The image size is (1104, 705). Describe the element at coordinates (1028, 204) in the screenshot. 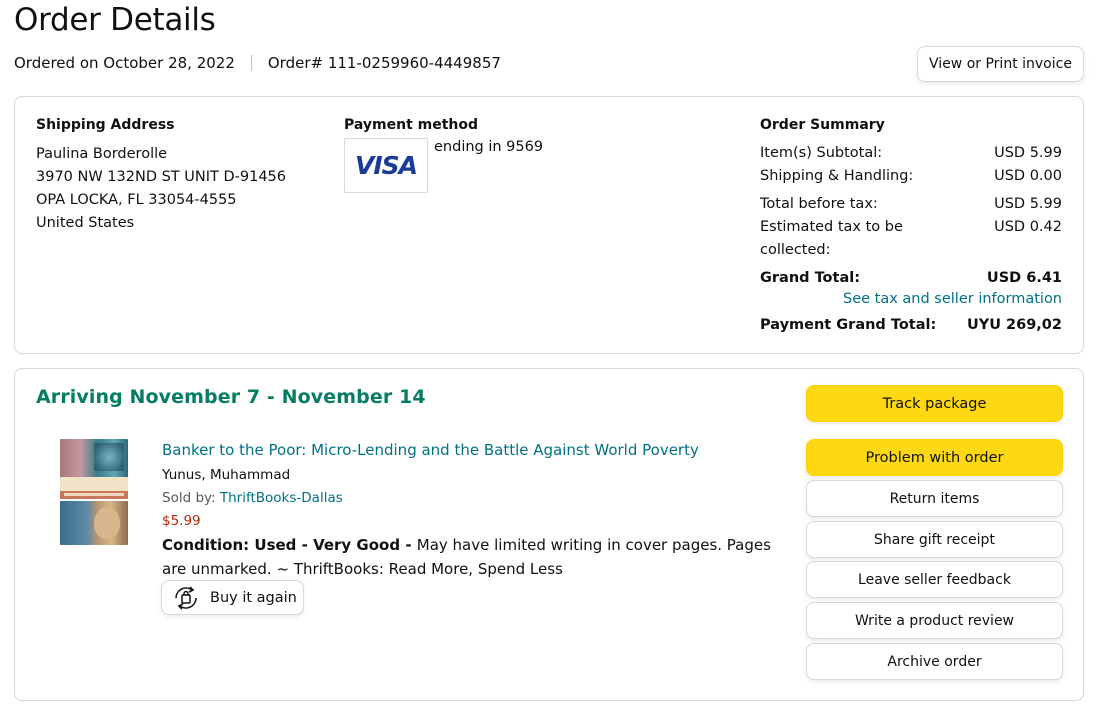

I see `before-tax-value: USD 5.99` at that location.